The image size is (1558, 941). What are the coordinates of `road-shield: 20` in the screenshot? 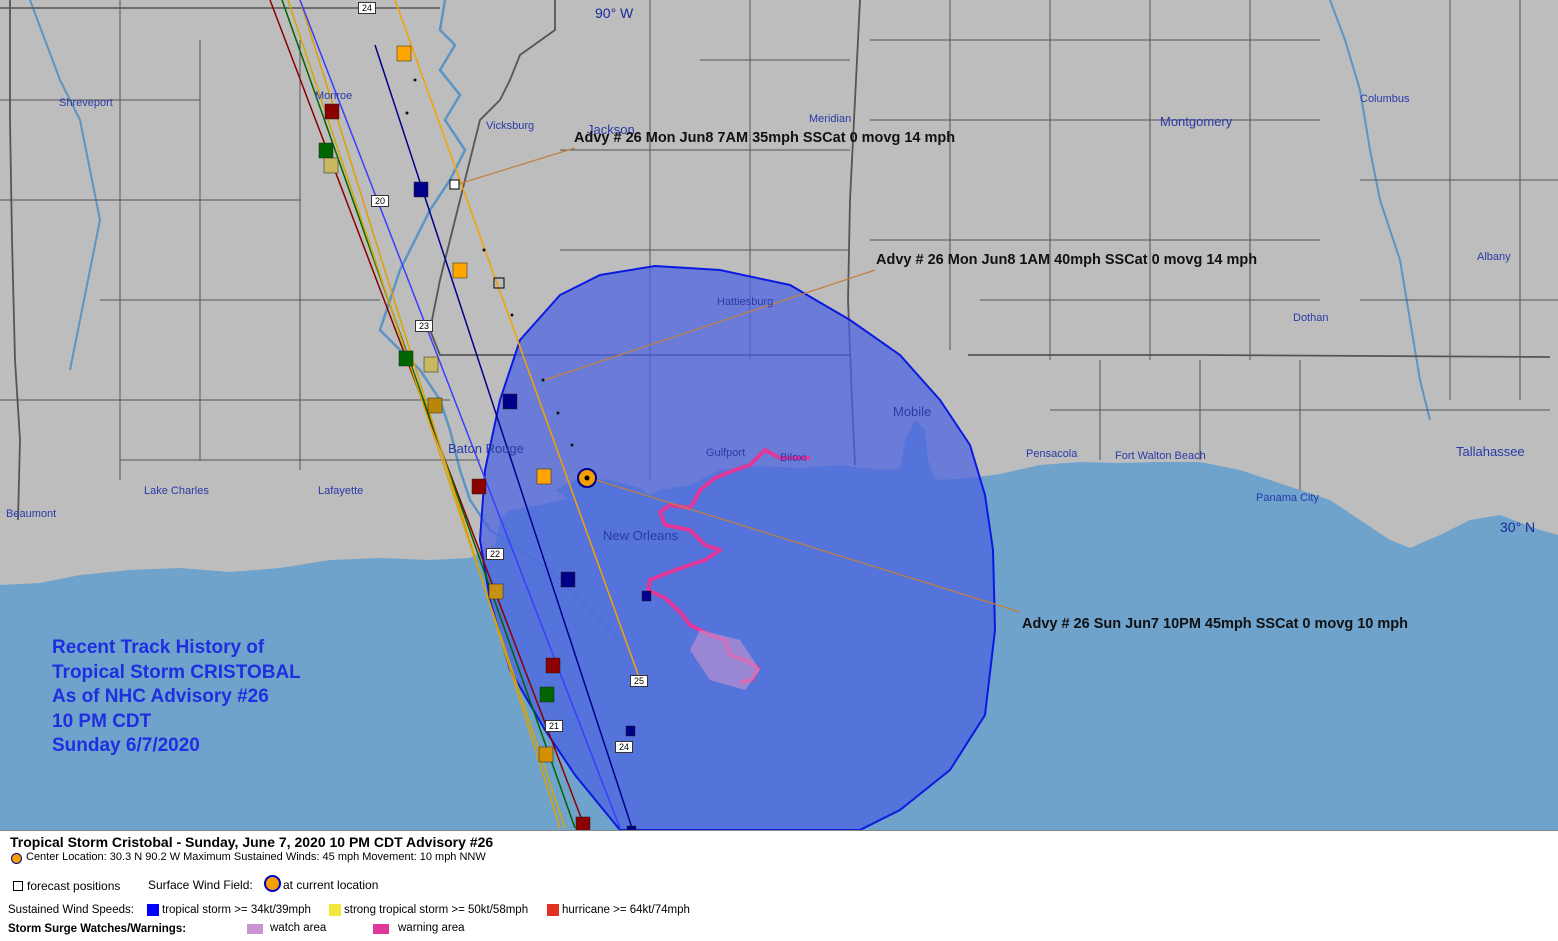 It's located at (380, 201).